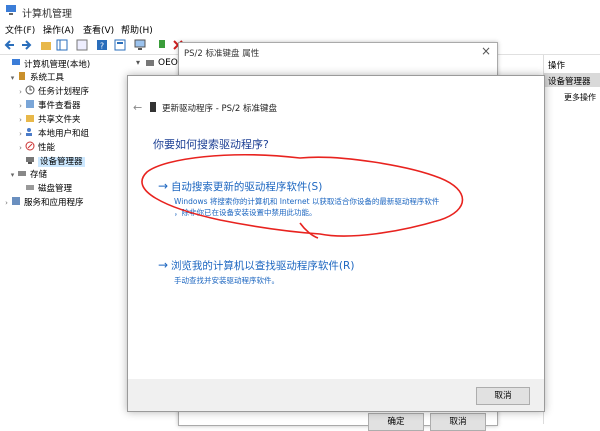  Describe the element at coordinates (57, 65) in the screenshot. I see `tree-item-label: 计算机管理(本地)` at that location.